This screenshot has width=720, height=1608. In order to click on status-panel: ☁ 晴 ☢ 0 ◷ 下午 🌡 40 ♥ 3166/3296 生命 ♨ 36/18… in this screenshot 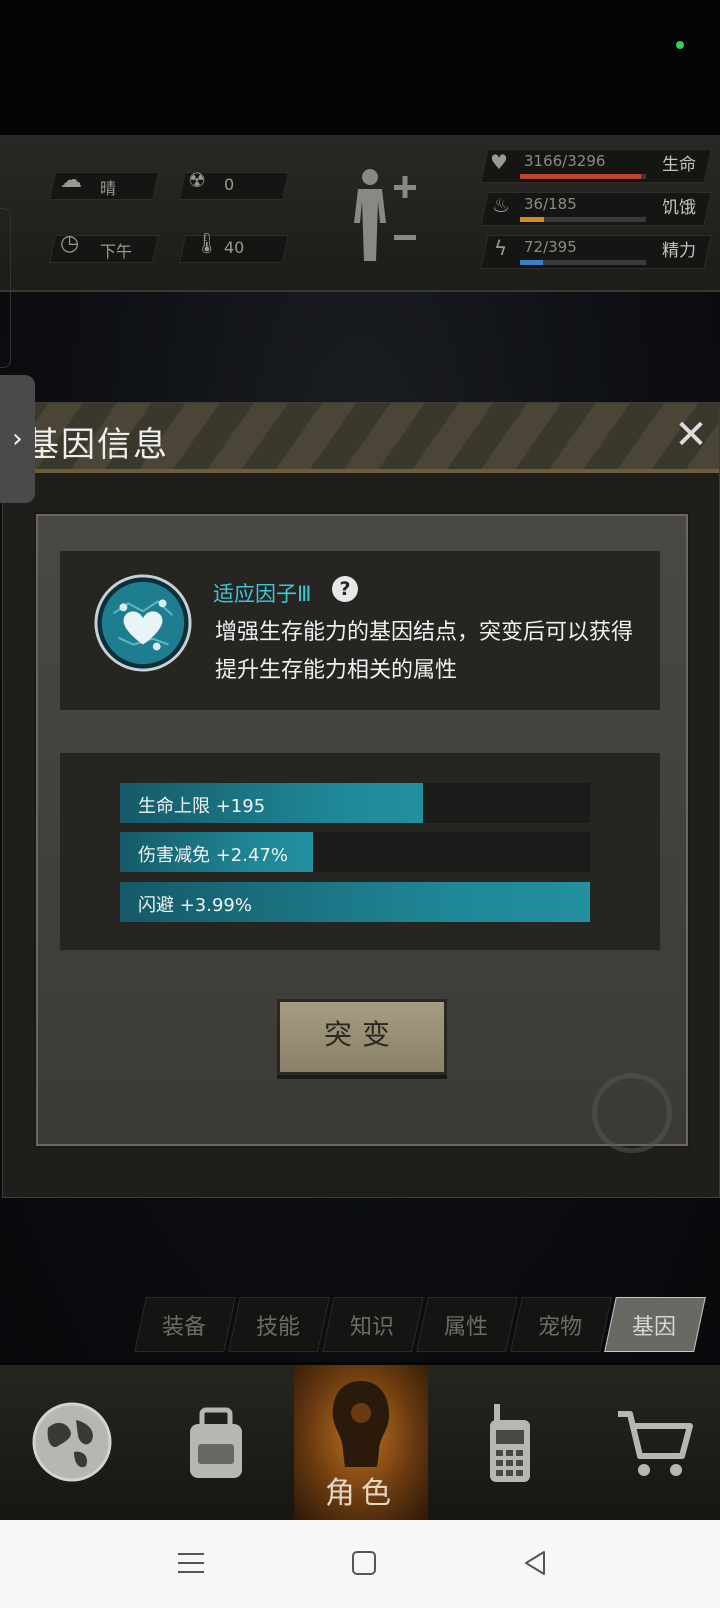, I will do `click(360, 213)`.